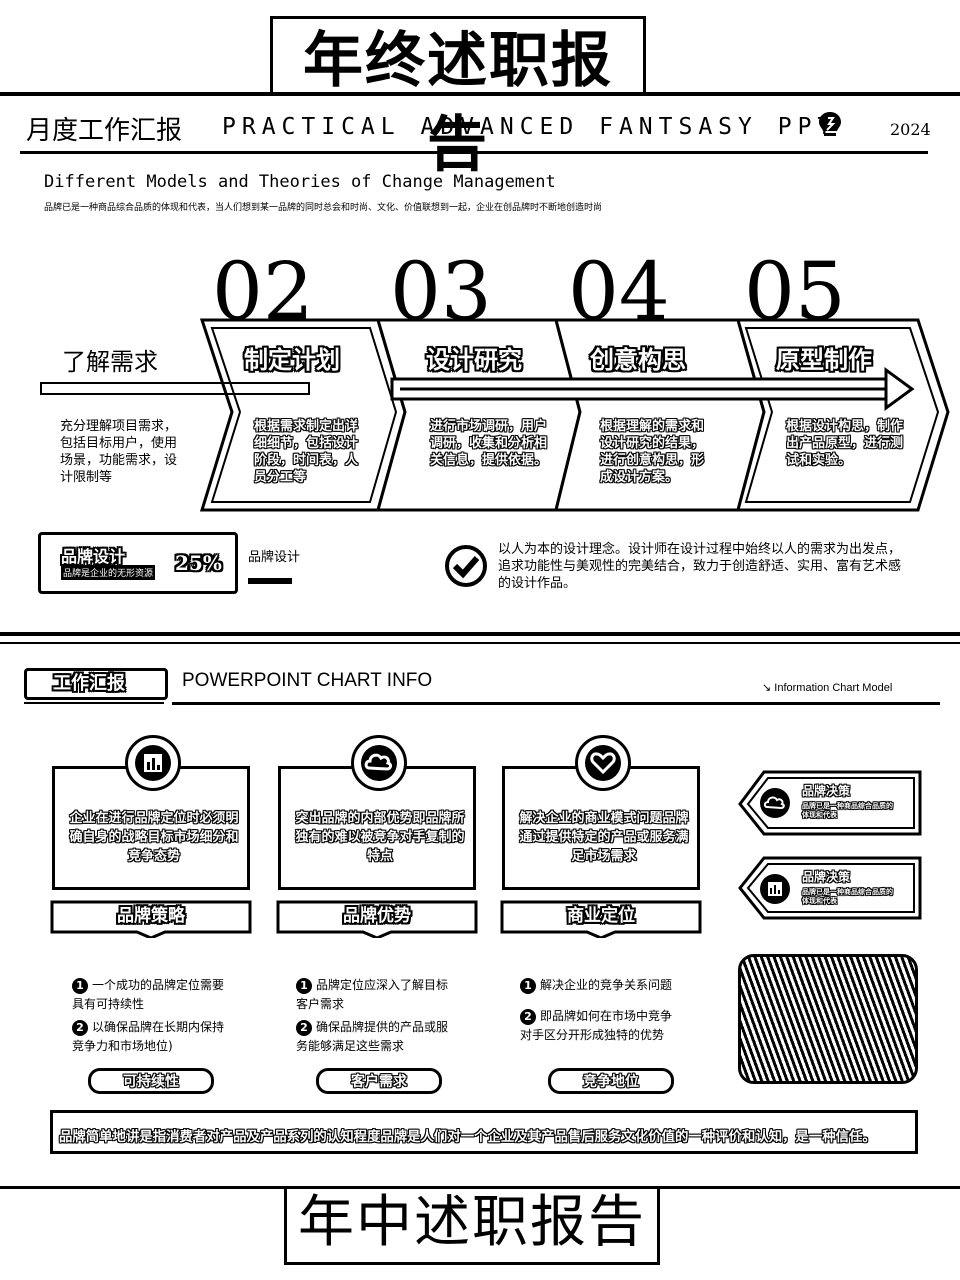 Image resolution: width=960 pixels, height=1280 pixels. What do you see at coordinates (611, 1081) in the screenshot?
I see `pill-competitive-position: 竞争地位` at bounding box center [611, 1081].